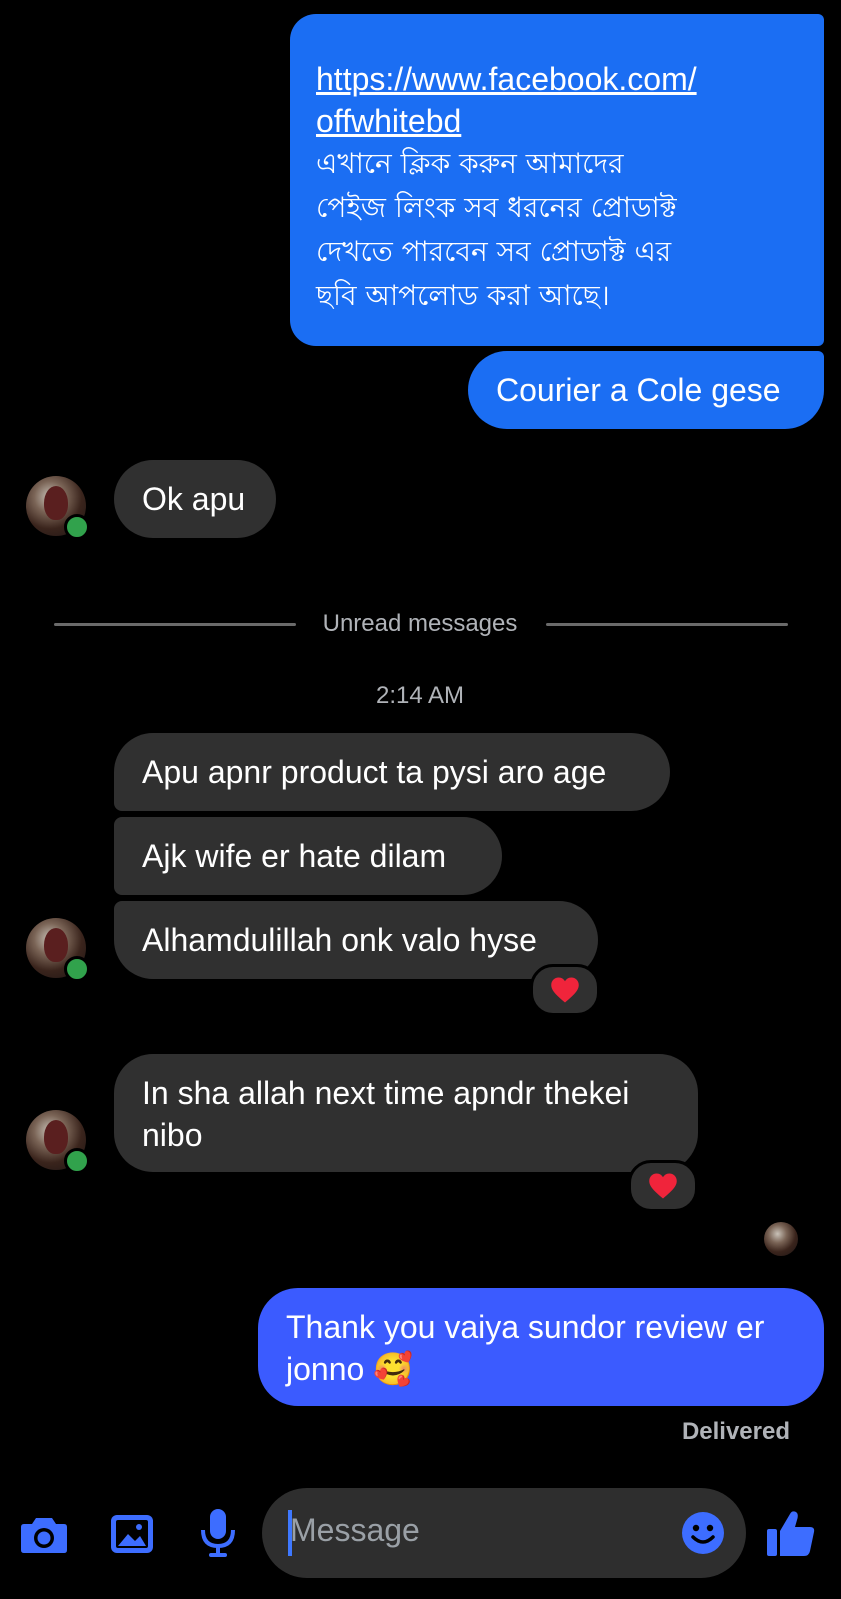 This screenshot has height=1599, width=841. What do you see at coordinates (350, 1369) in the screenshot?
I see `message-text-line: jonno 🥰` at bounding box center [350, 1369].